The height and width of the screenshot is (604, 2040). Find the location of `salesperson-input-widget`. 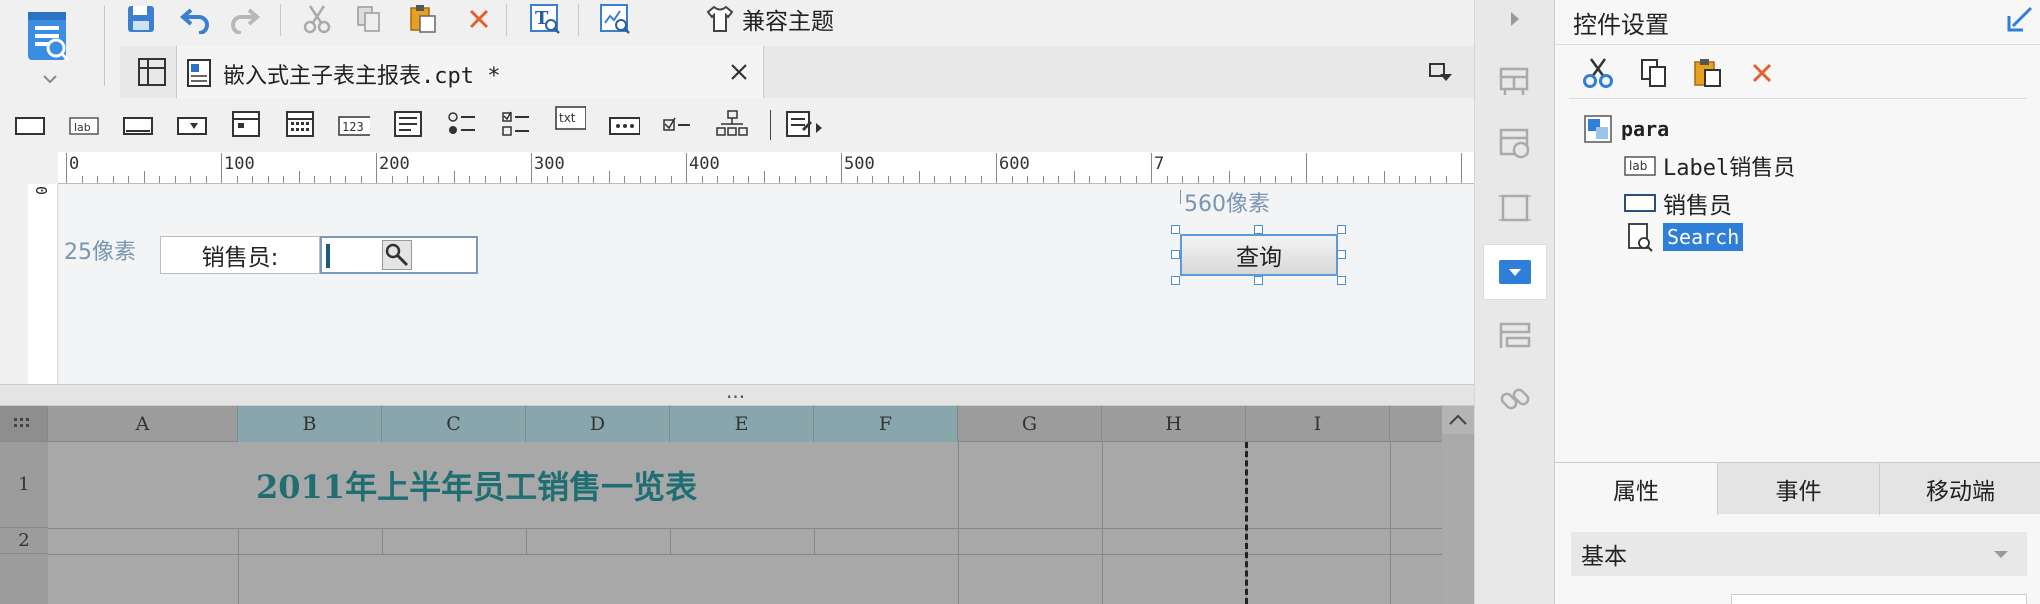

salesperson-input-widget is located at coordinates (399, 255).